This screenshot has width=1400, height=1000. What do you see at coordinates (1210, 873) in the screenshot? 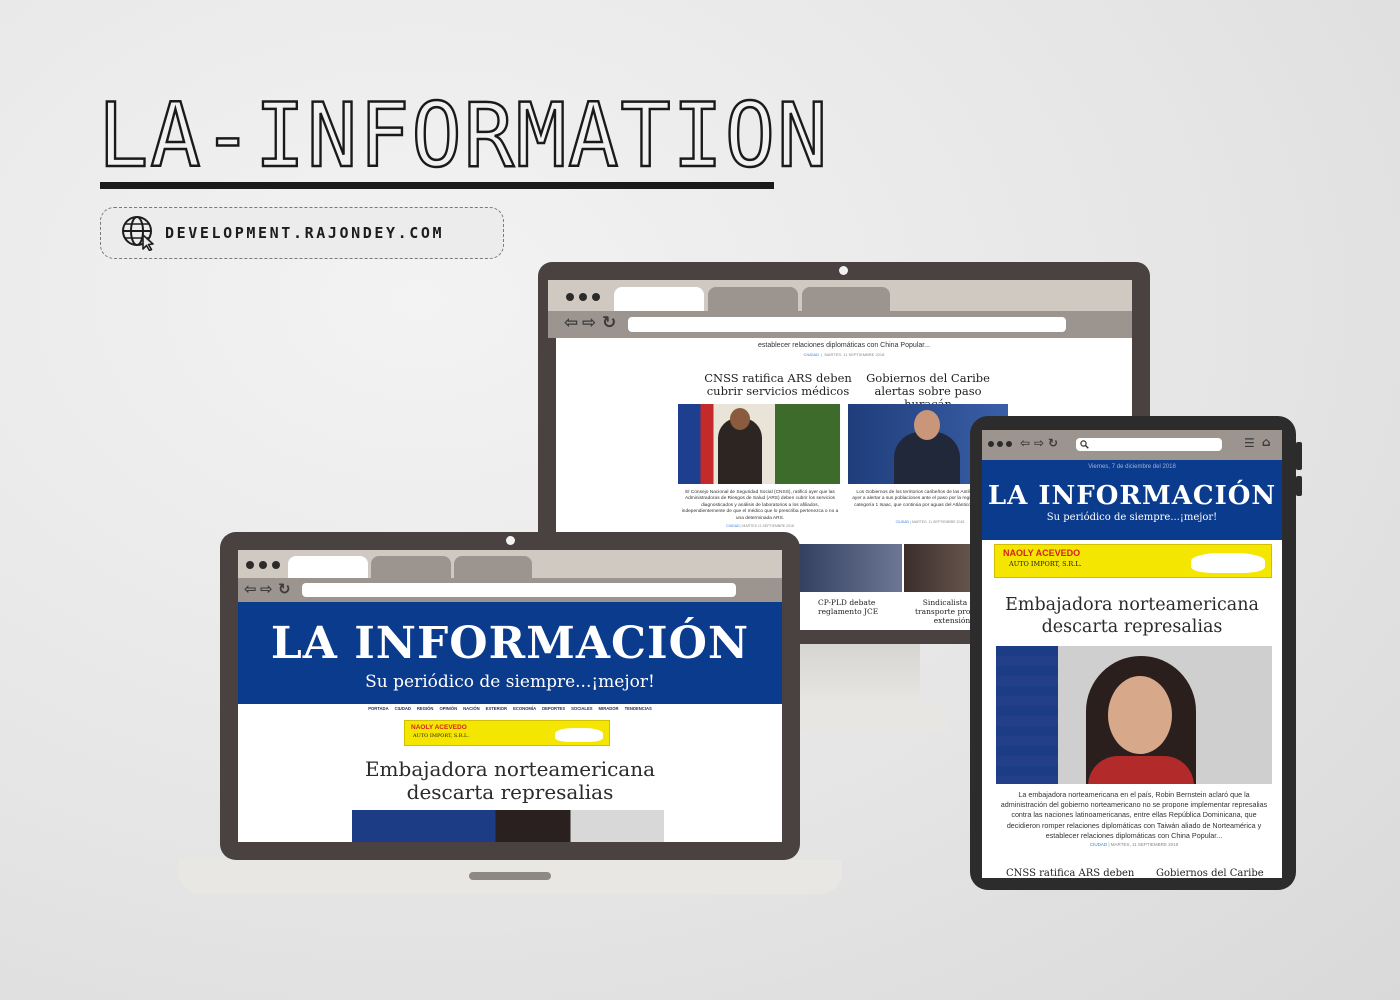
I see `story-headline: Gobiernos del Caribe` at bounding box center [1210, 873].